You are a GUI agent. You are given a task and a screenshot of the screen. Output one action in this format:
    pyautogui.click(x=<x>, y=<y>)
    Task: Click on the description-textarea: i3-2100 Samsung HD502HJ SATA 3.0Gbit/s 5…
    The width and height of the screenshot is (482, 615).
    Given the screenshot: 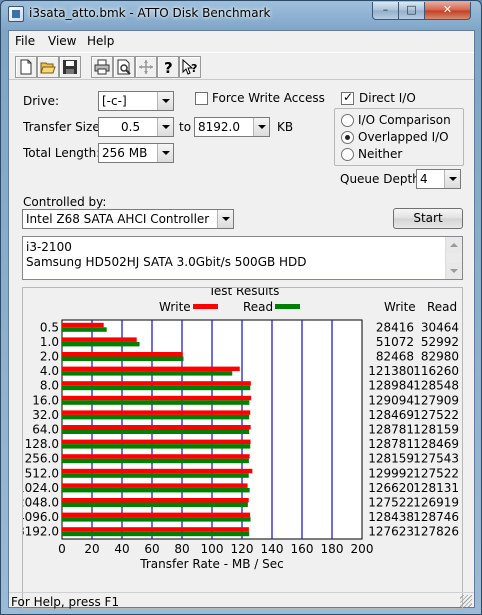 What is the action you would take?
    pyautogui.click(x=242, y=258)
    